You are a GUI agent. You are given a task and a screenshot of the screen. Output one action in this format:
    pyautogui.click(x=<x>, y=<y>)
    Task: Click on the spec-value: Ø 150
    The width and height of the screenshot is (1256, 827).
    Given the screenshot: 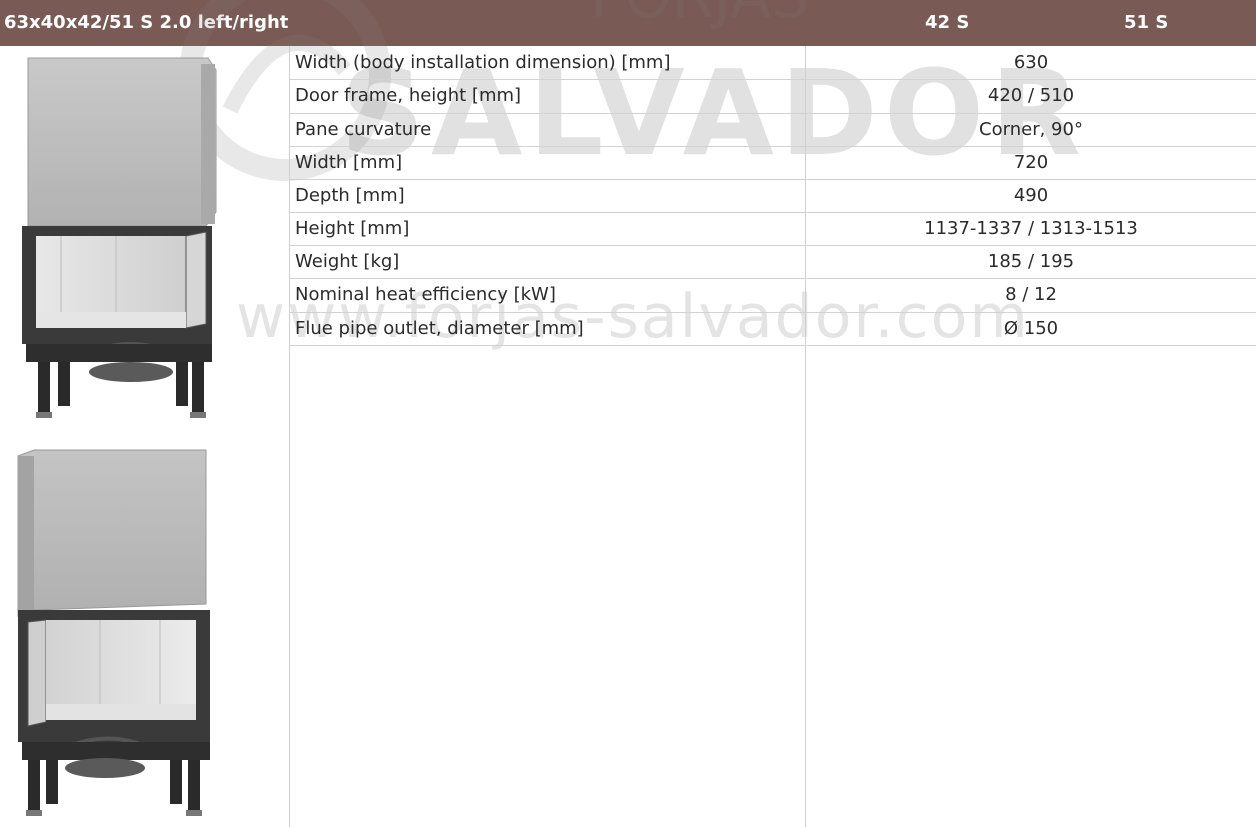 What is the action you would take?
    pyautogui.click(x=1031, y=328)
    